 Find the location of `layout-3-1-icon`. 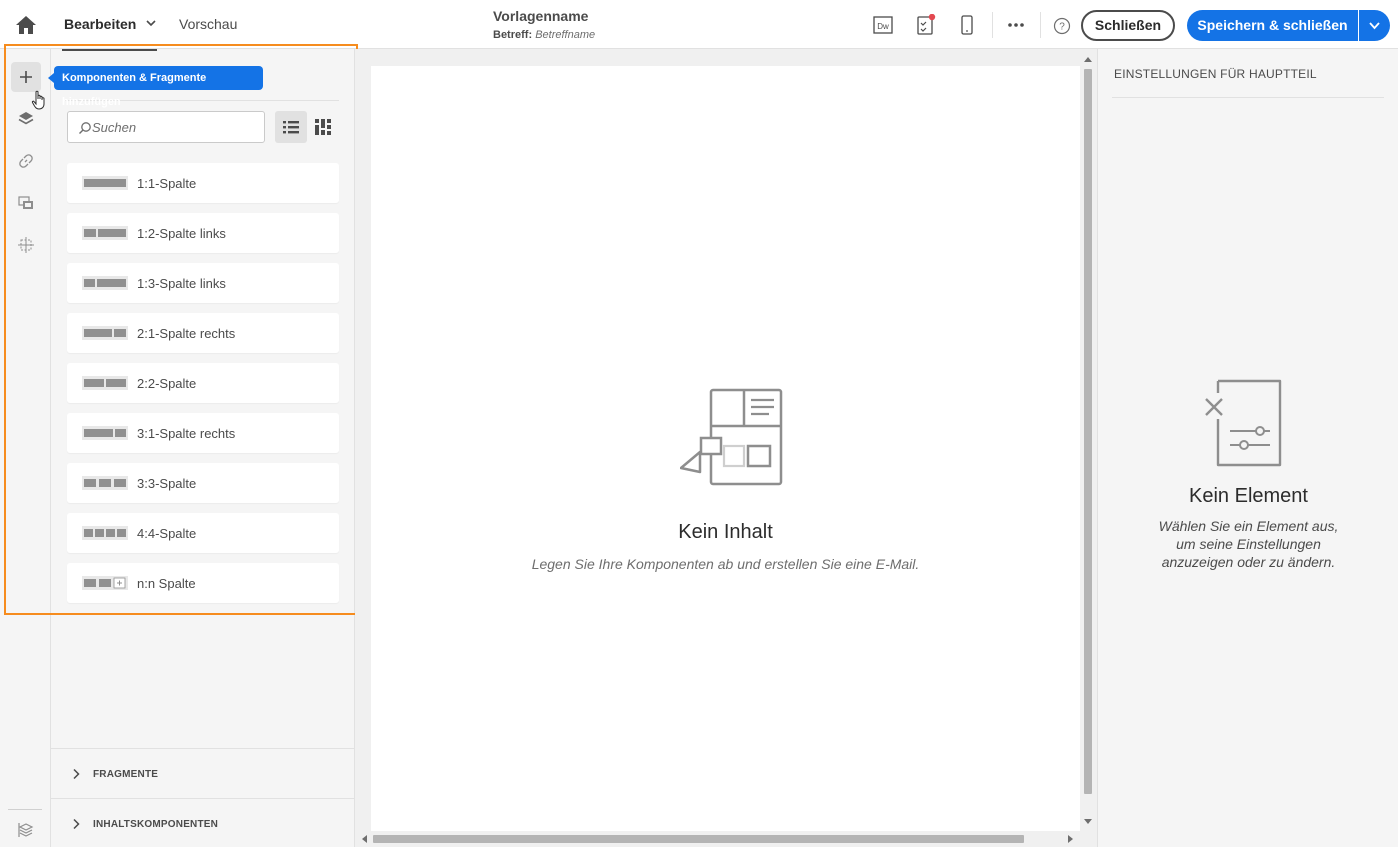

layout-3-1-icon is located at coordinates (105, 433).